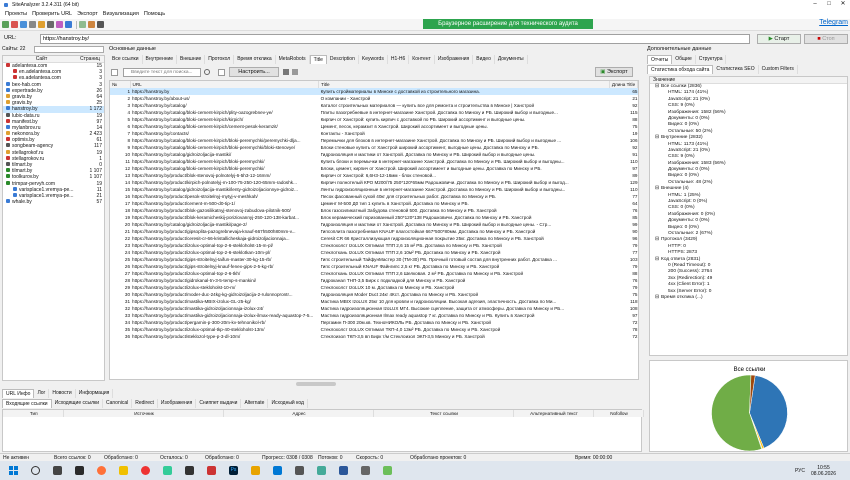 This screenshot has width=850, height=480. What do you see at coordinates (87, 14) in the screenshot?
I see `menu-item-2: Экспорт` at bounding box center [87, 14].